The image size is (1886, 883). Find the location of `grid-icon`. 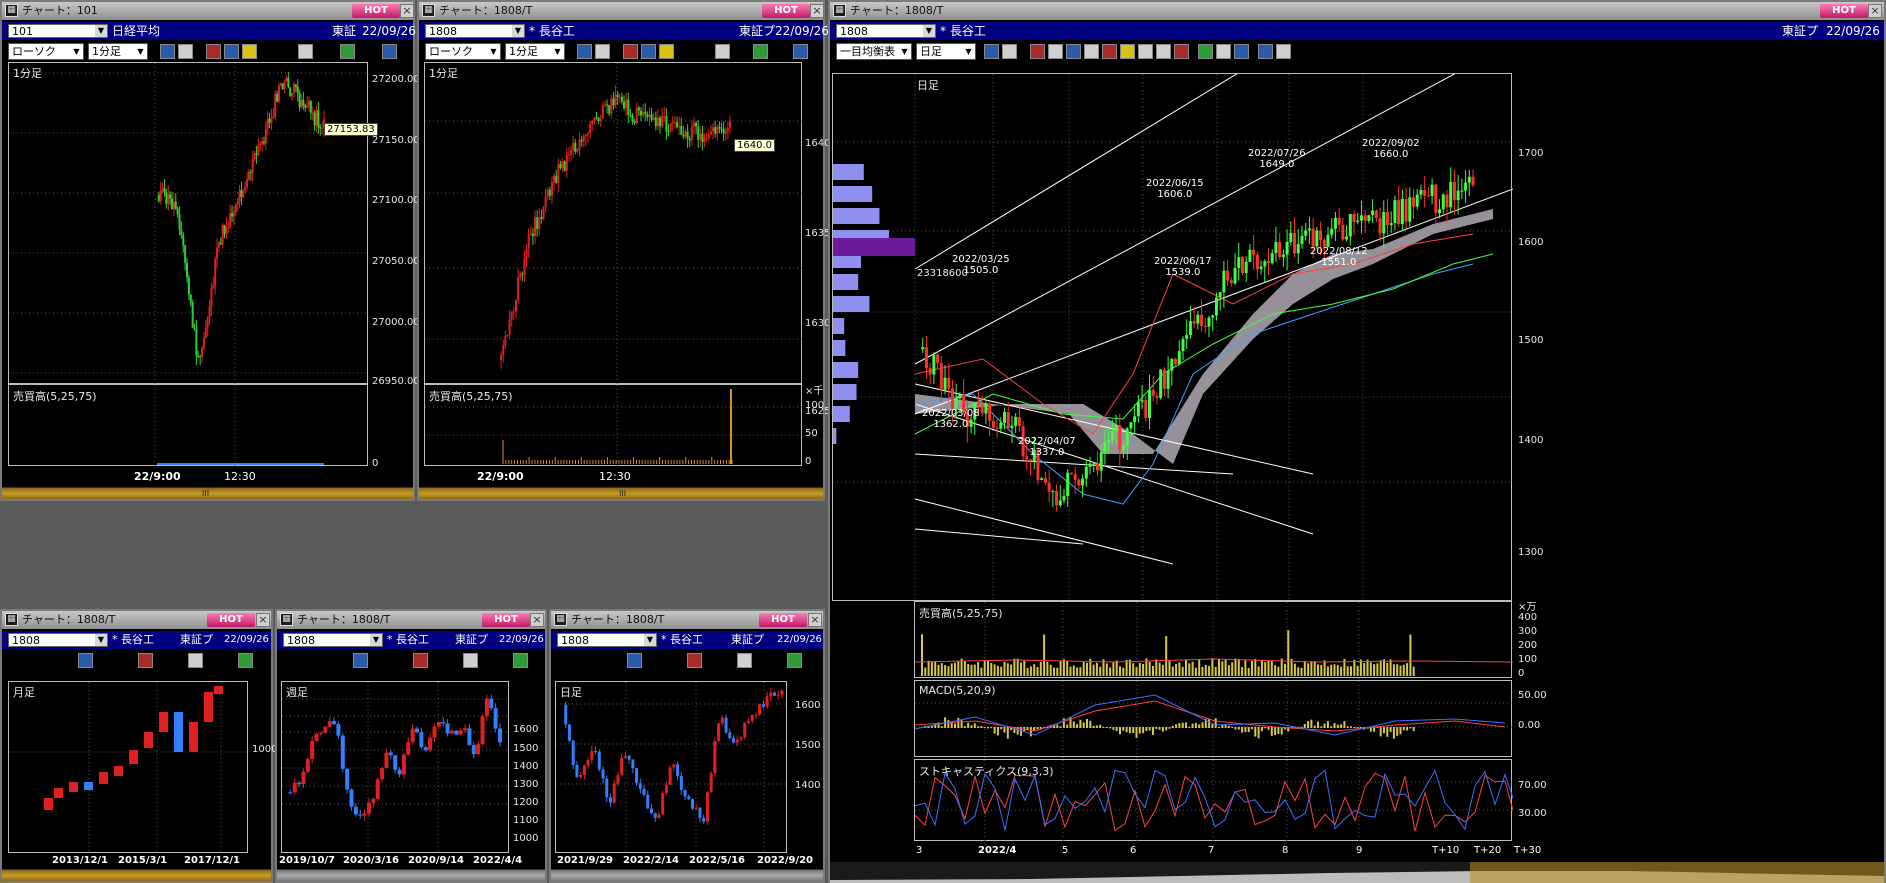

grid-icon is located at coordinates (1055, 51).